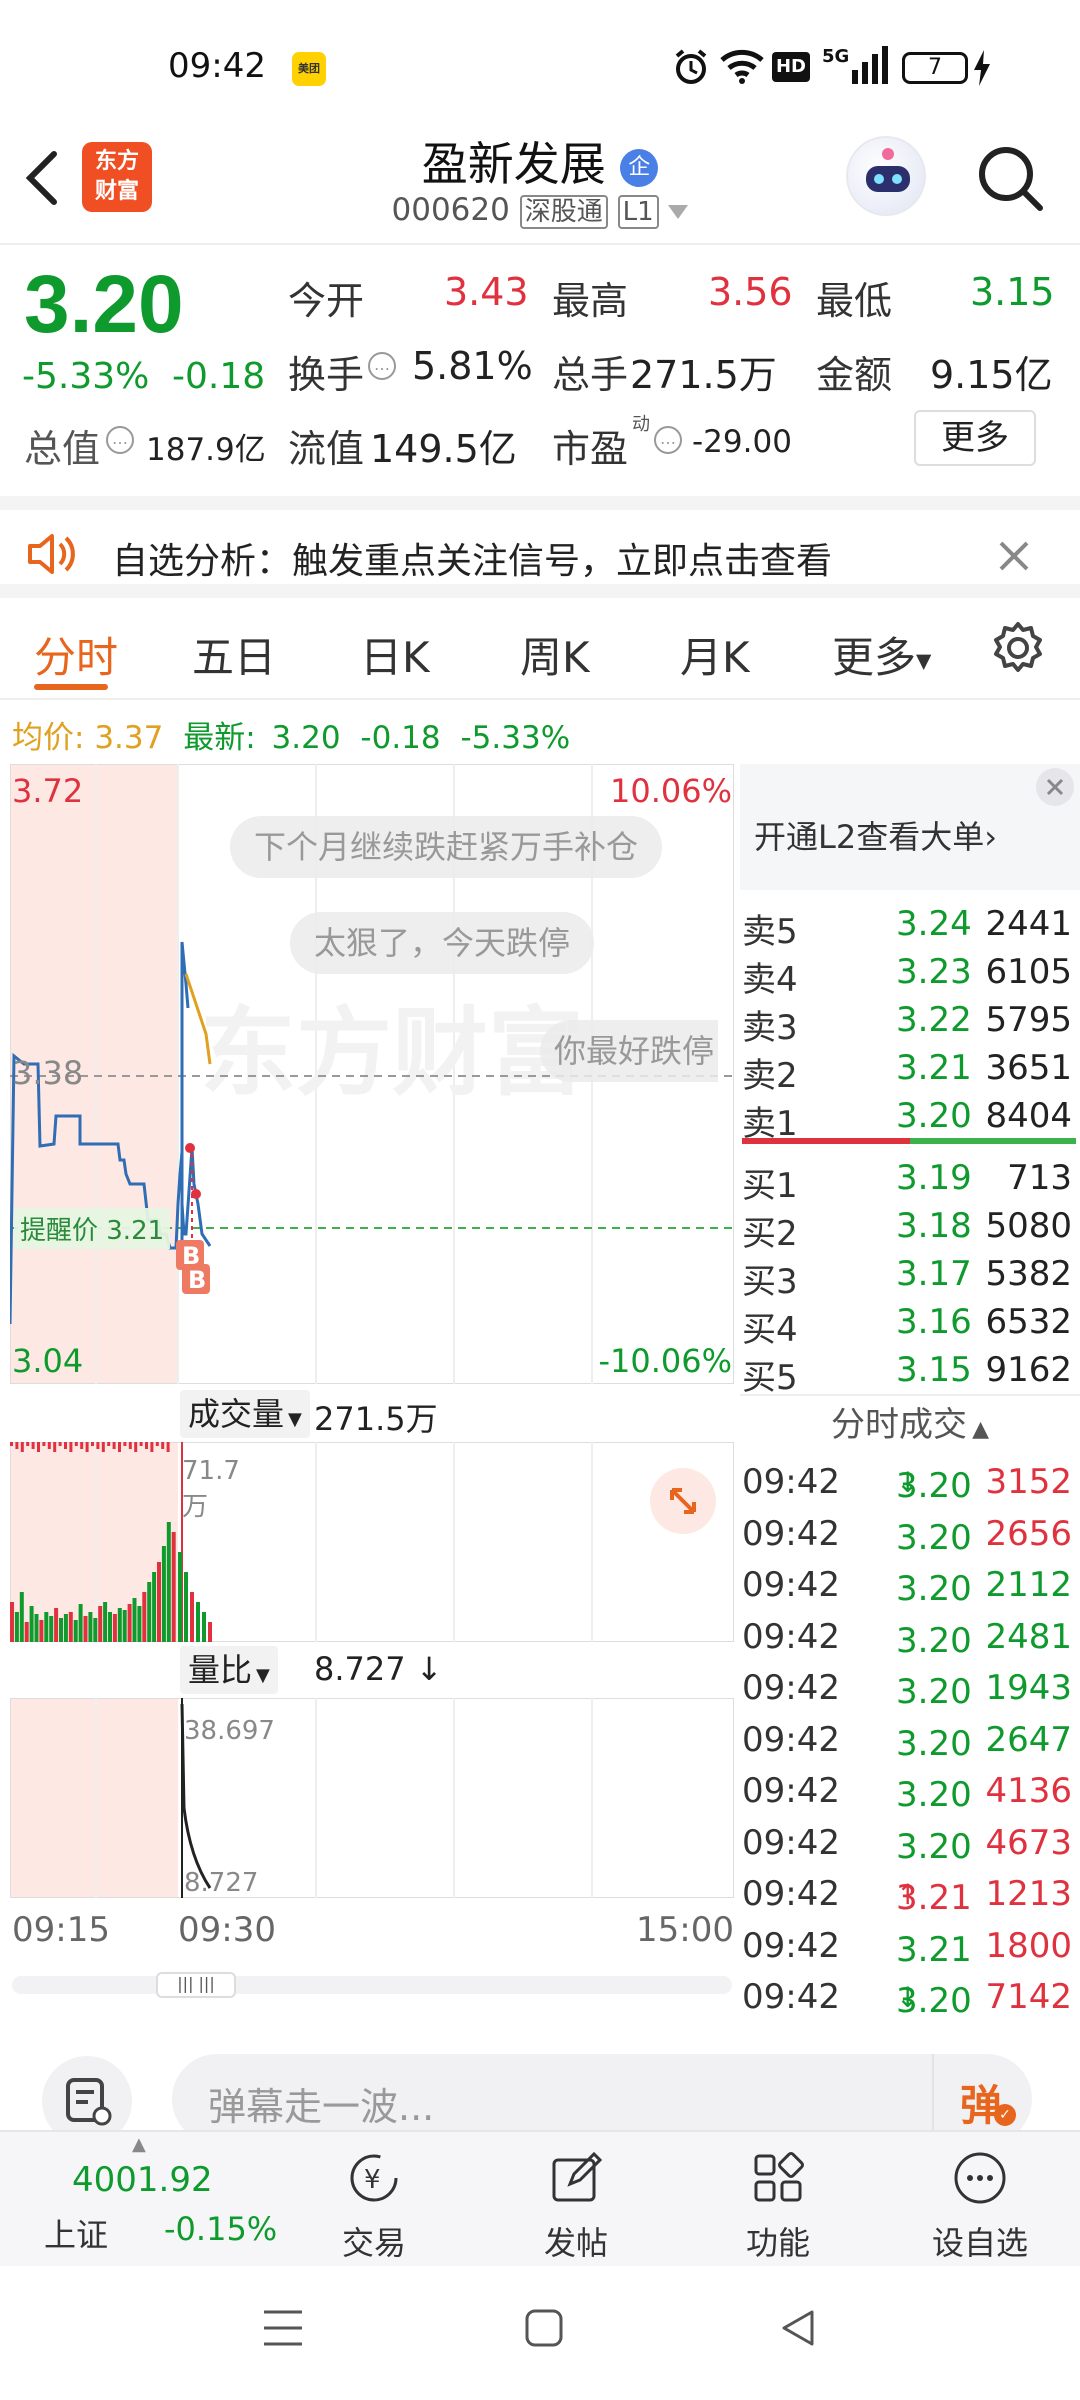 This screenshot has height=2400, width=1080. I want to click on chart-scroll-track: ||| |||, so click(372, 1985).